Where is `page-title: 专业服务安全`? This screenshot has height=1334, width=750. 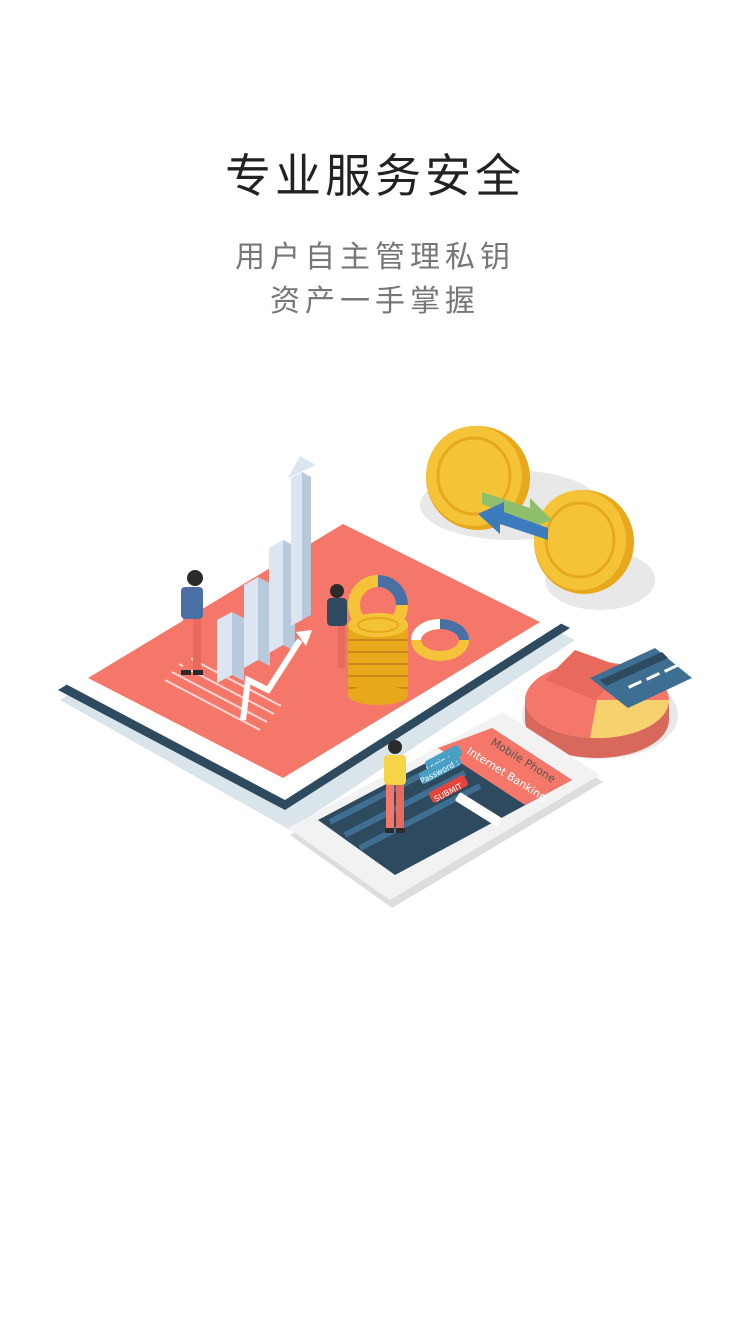
page-title: 专业服务安全 is located at coordinates (375, 176).